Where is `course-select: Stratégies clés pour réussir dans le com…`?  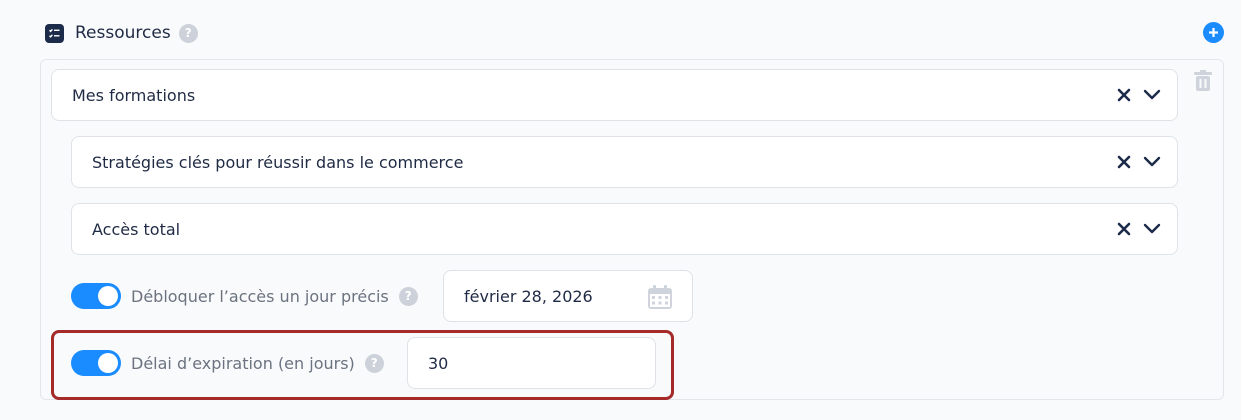
course-select: Stratégies clés pour réussir dans le com… is located at coordinates (624, 162).